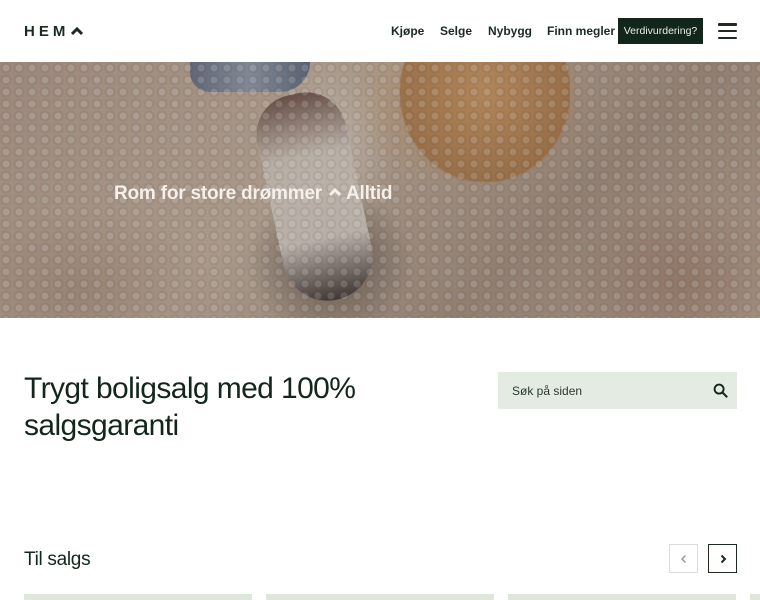 This screenshot has width=760, height=600. What do you see at coordinates (660, 31) in the screenshot?
I see `valuation-button: Verdivurdering?` at bounding box center [660, 31].